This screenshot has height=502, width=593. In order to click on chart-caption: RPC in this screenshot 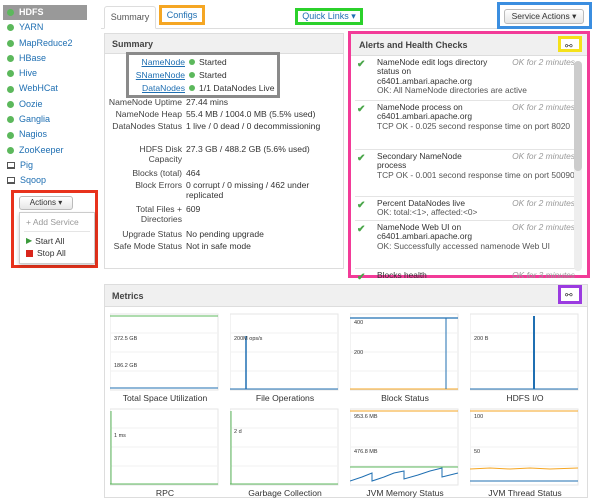, I will do `click(165, 493)`.